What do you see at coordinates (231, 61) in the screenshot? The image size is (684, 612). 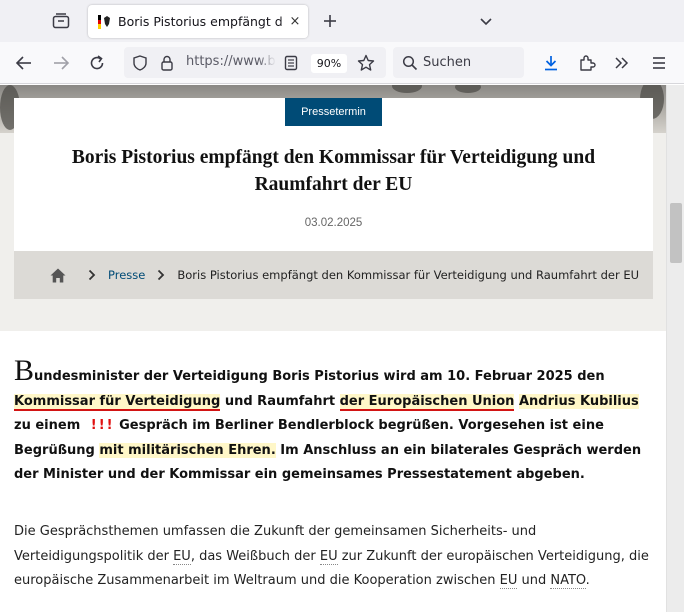 I see `url-text: https://www.bmvg.de` at bounding box center [231, 61].